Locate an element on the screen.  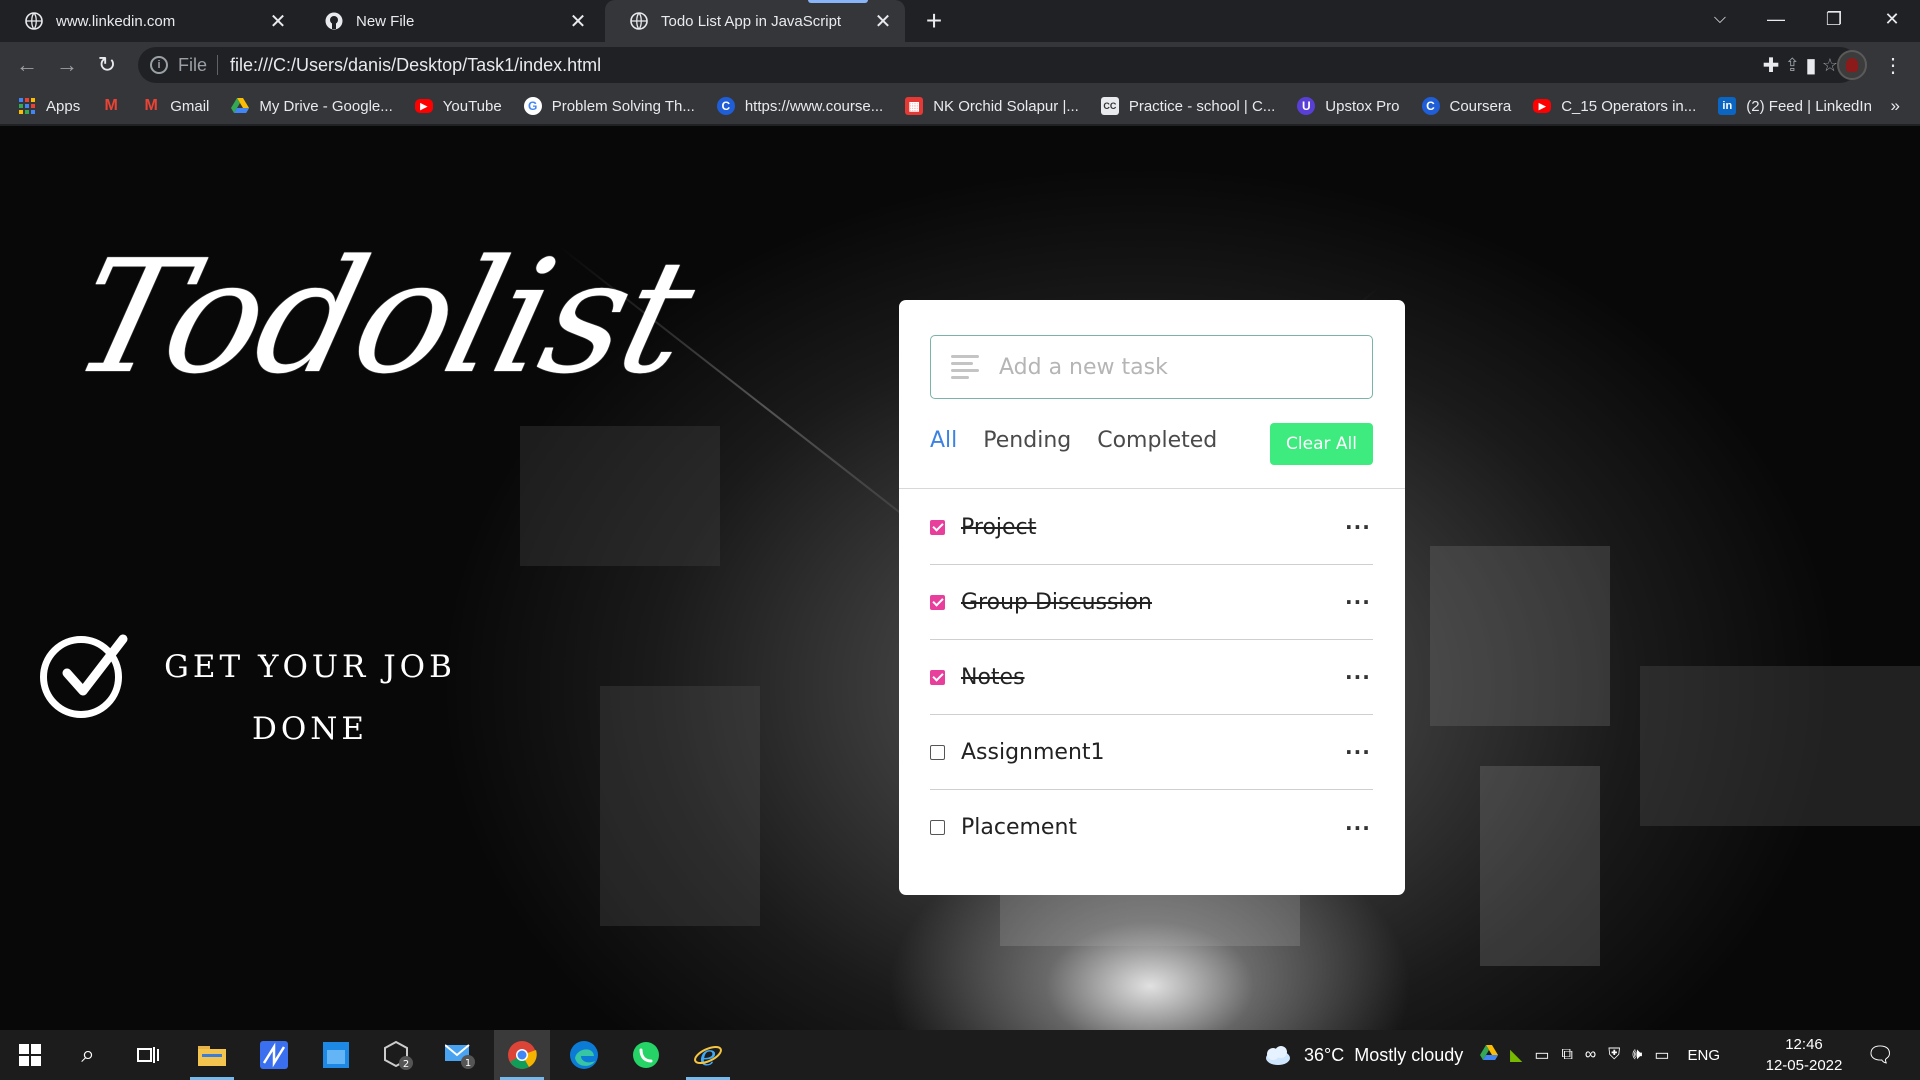
whatsapp-icon is located at coordinates (646, 1055).